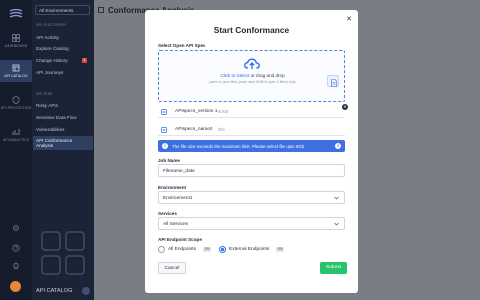 This screenshot has width=480, height=300. Describe the element at coordinates (63, 143) in the screenshot. I see `sidebar-item-conformance: API Conformance Analysis` at that location.